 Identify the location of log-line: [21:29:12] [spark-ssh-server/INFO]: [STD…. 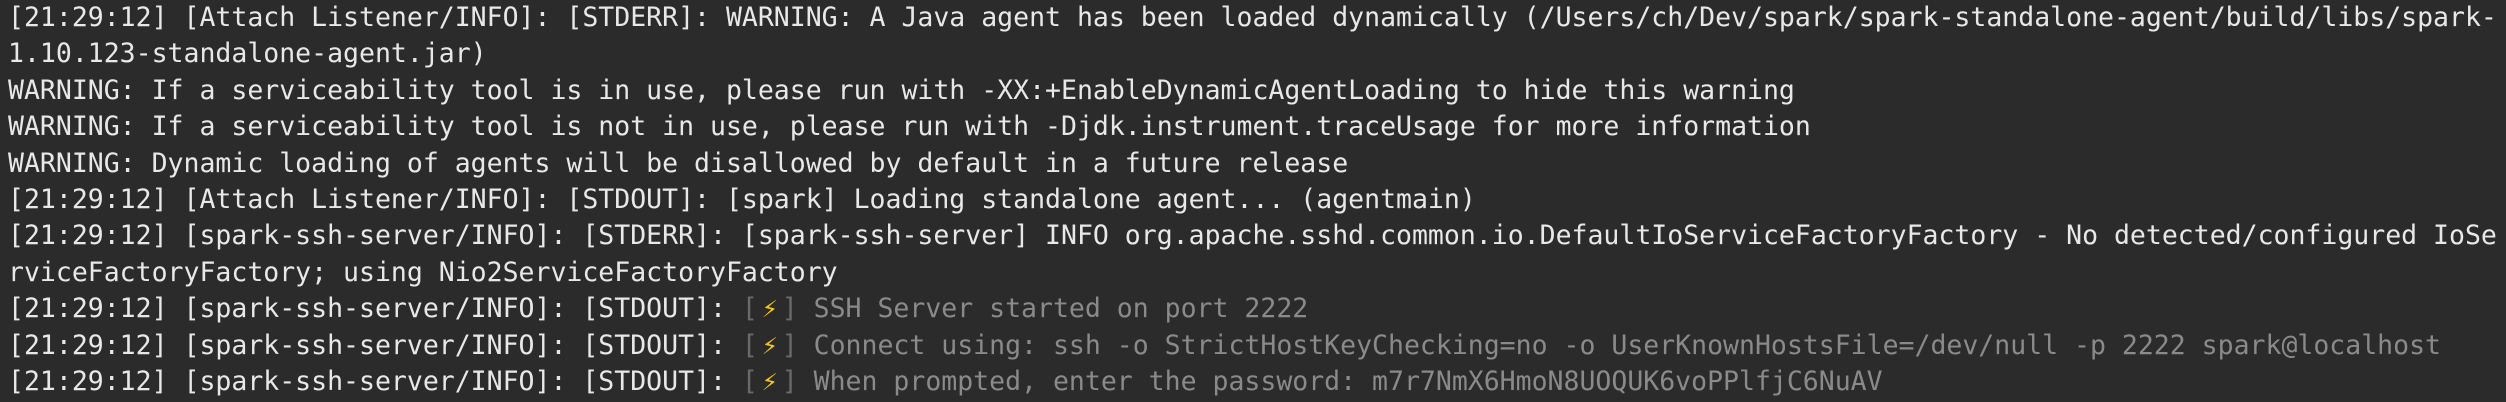
(1252, 236).